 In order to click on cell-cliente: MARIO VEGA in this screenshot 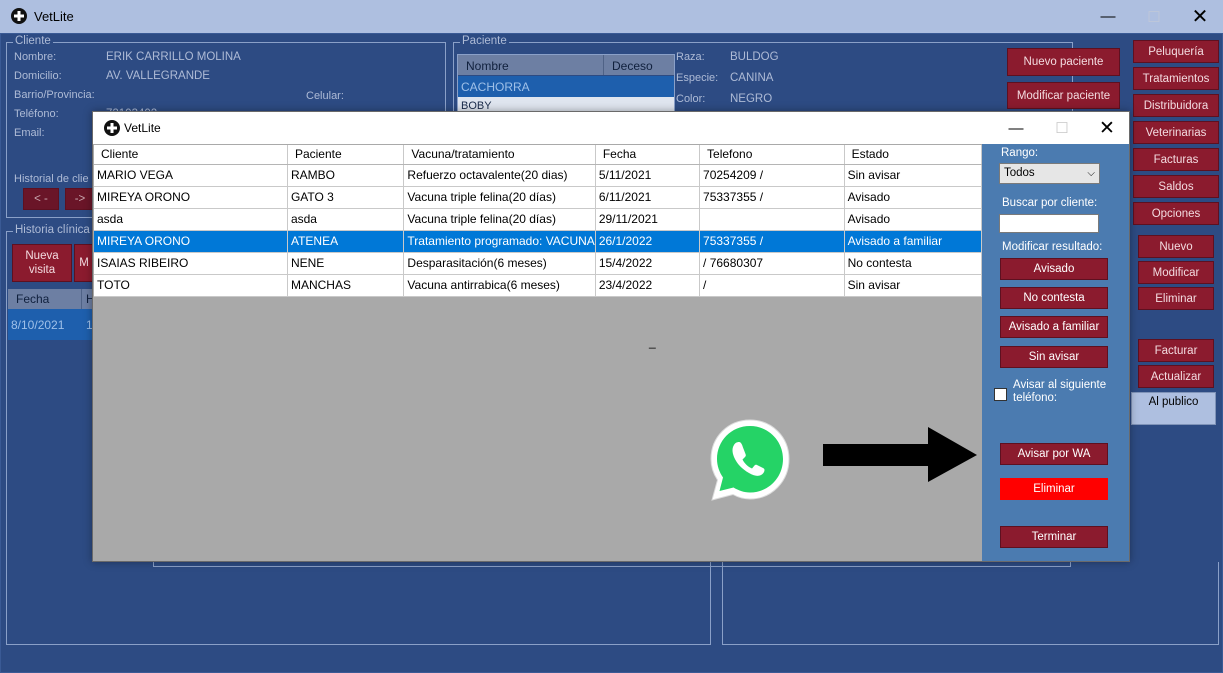, I will do `click(191, 175)`.